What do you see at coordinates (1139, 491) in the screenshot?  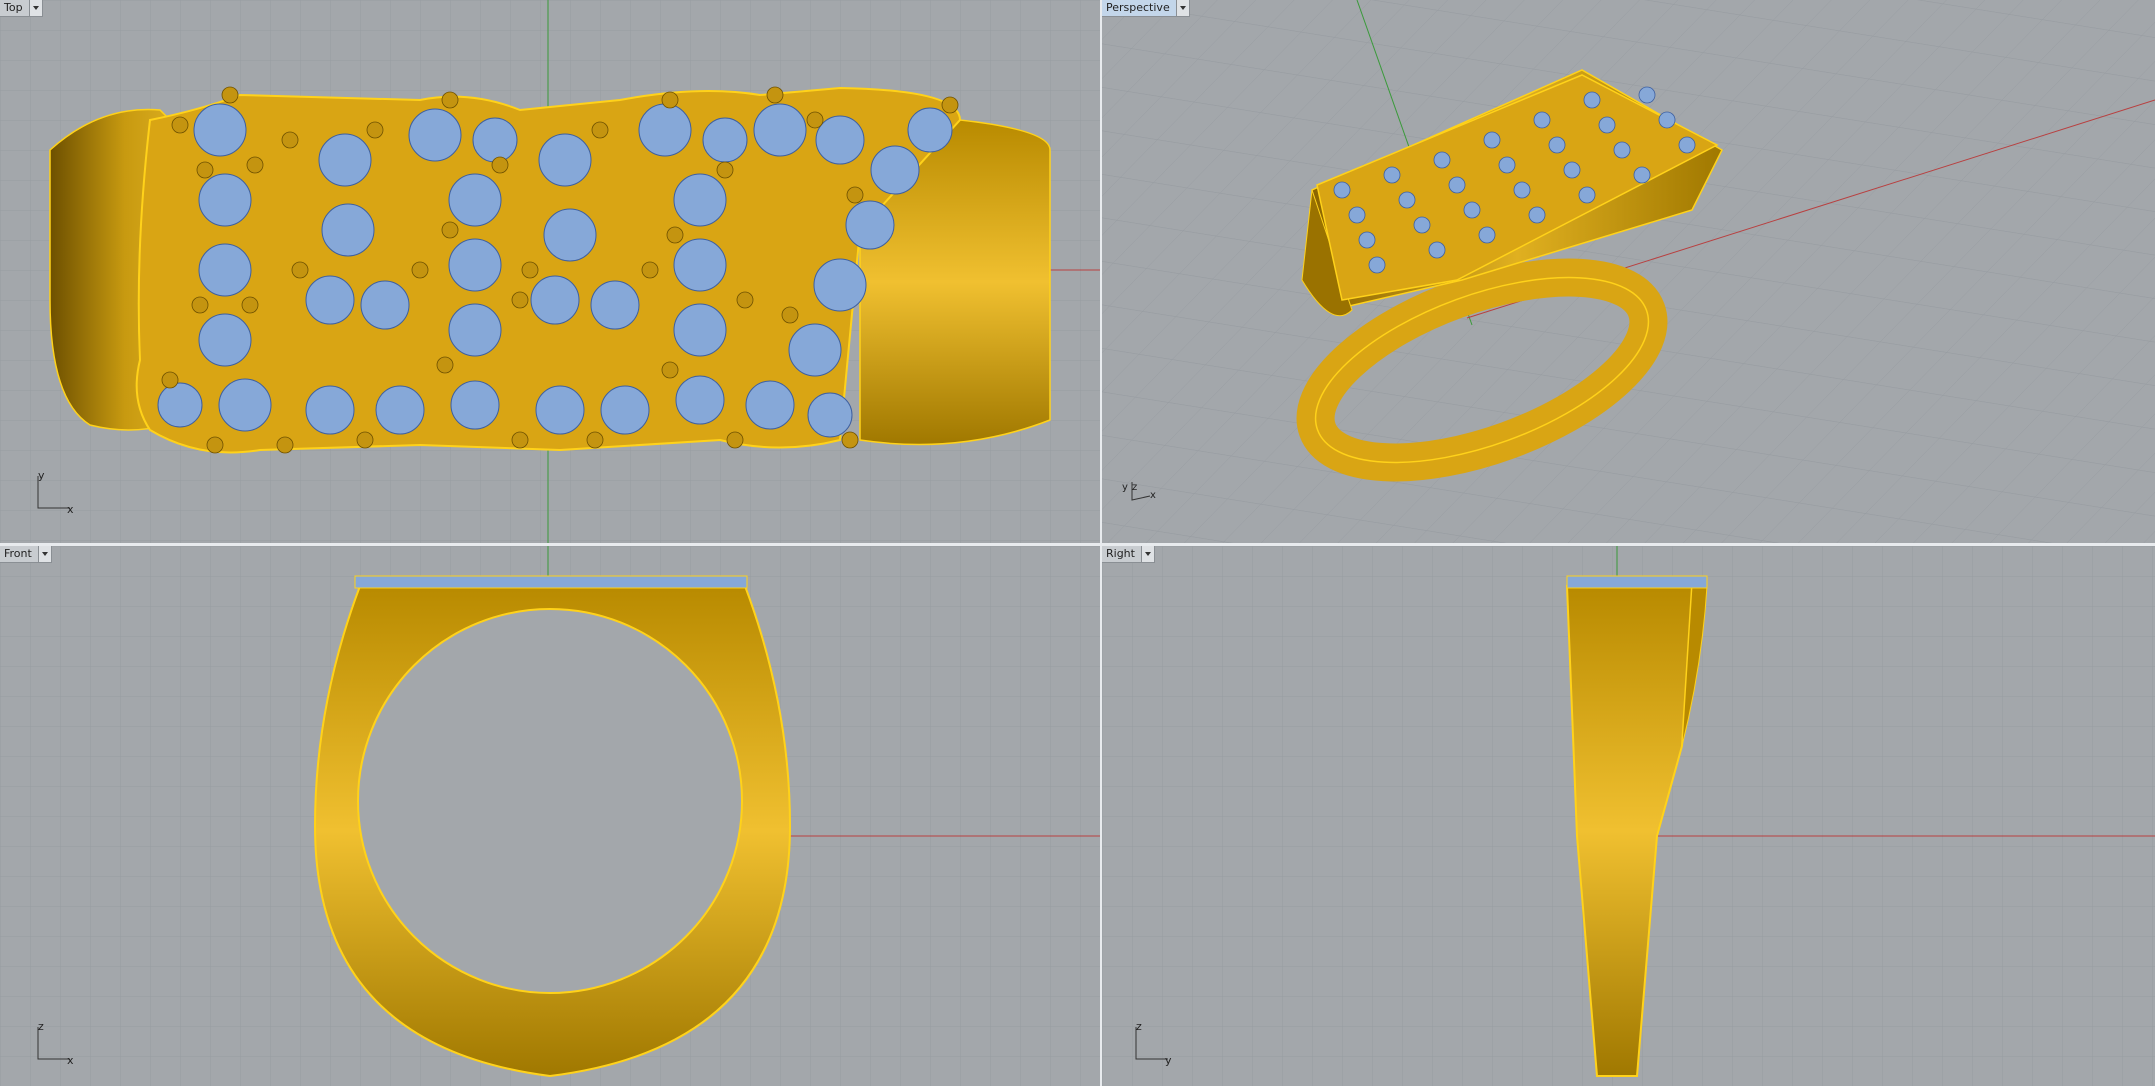 I see `axis-gizmo-perspective: y z x` at bounding box center [1139, 491].